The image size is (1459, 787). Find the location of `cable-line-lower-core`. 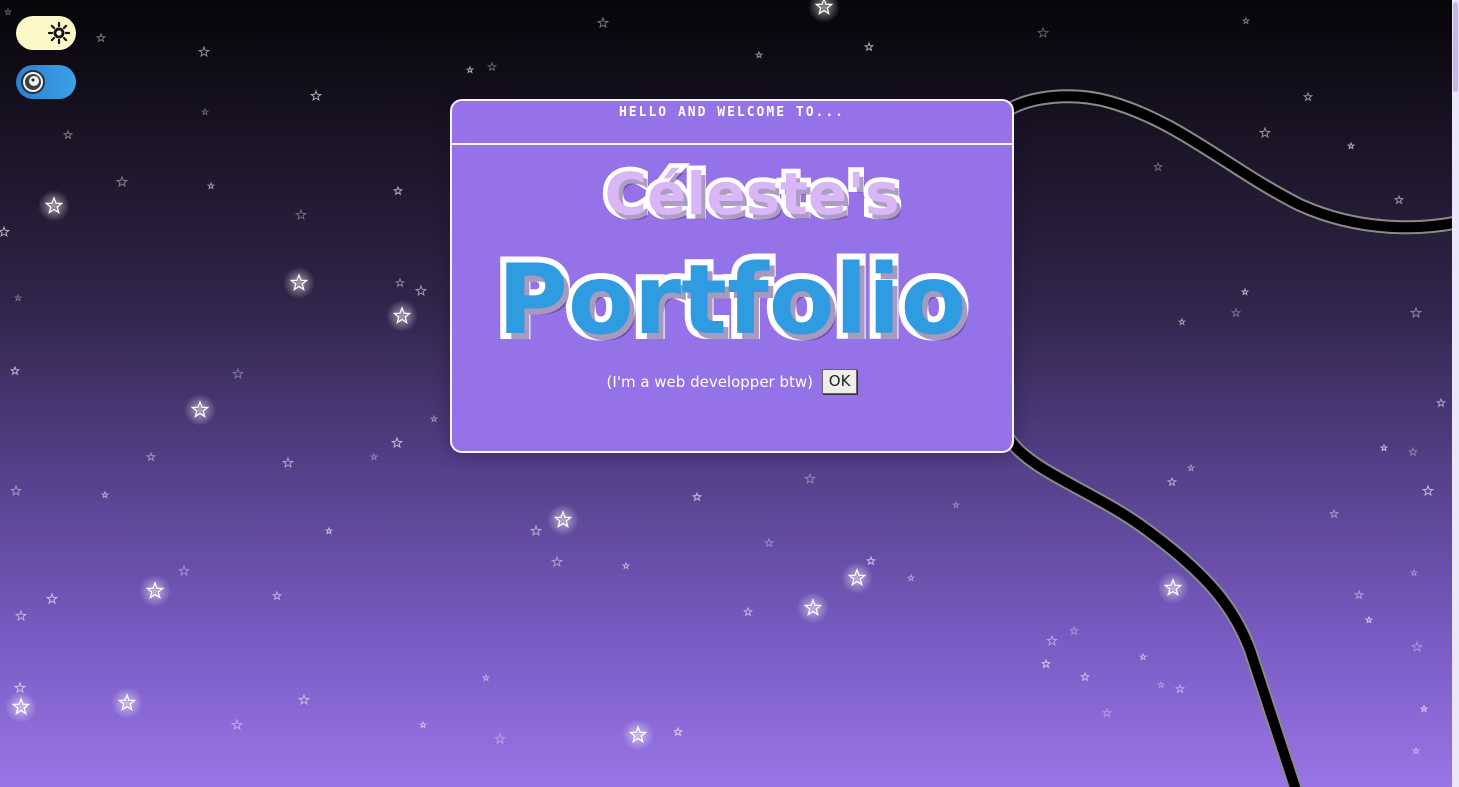

cable-line-lower-core is located at coordinates (1152, 611).